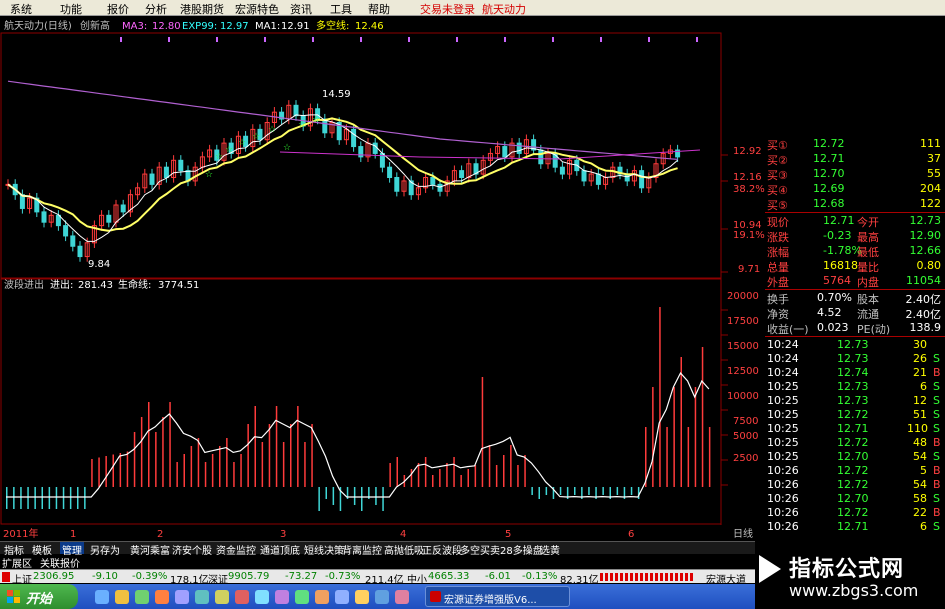 This screenshot has height=609, width=945. Describe the element at coordinates (855, 313) in the screenshot. I see `quote-stat-row: 净资 4.52 流通 2.40亿` at that location.